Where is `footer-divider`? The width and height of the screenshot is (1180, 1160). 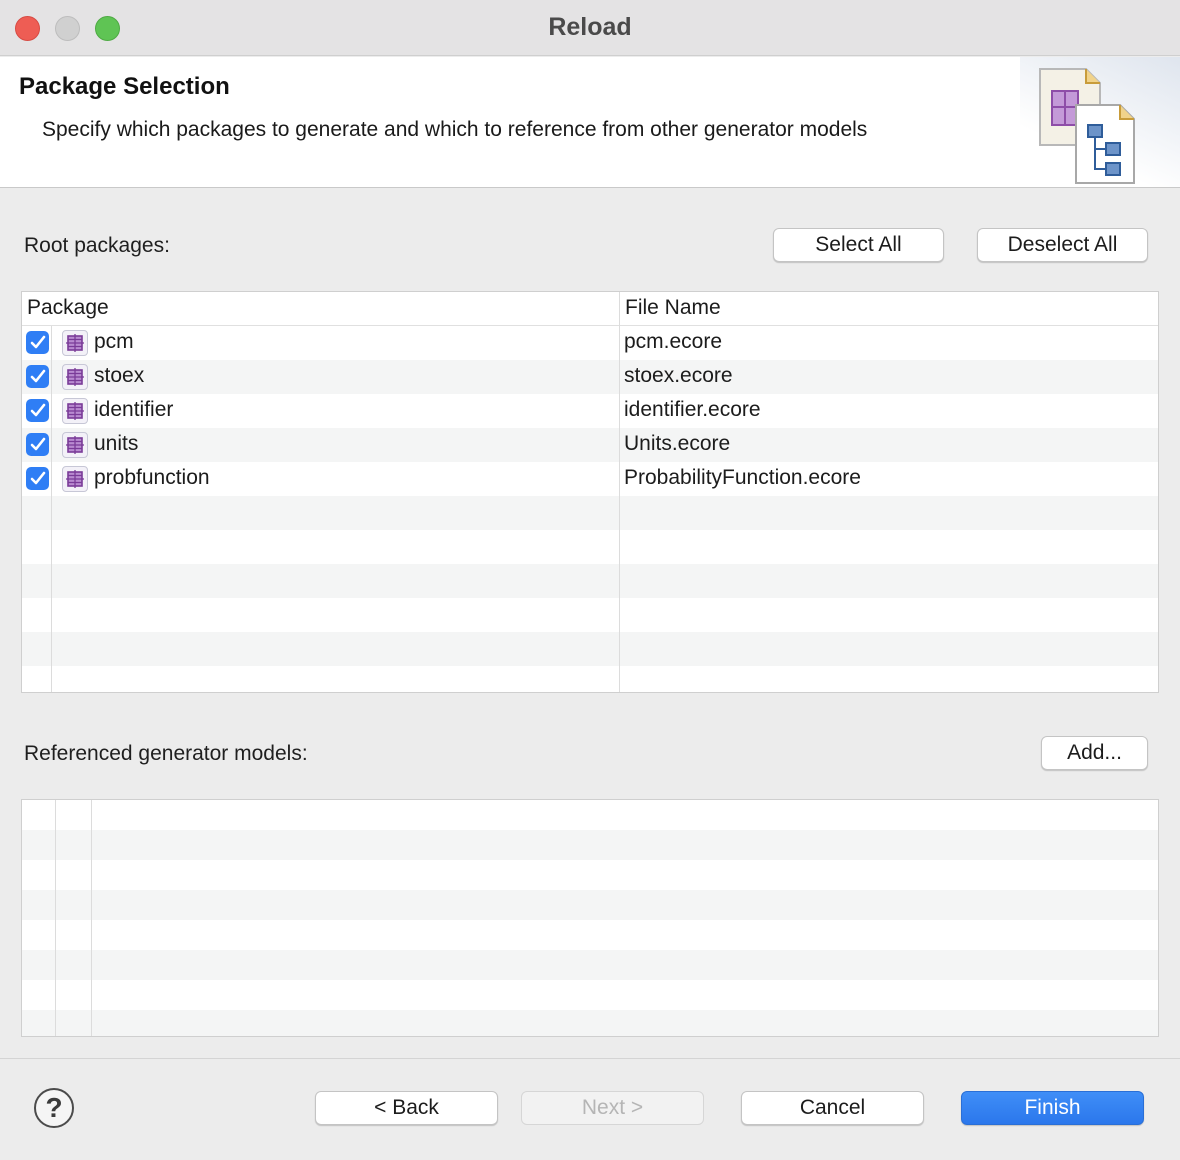
footer-divider is located at coordinates (590, 1058).